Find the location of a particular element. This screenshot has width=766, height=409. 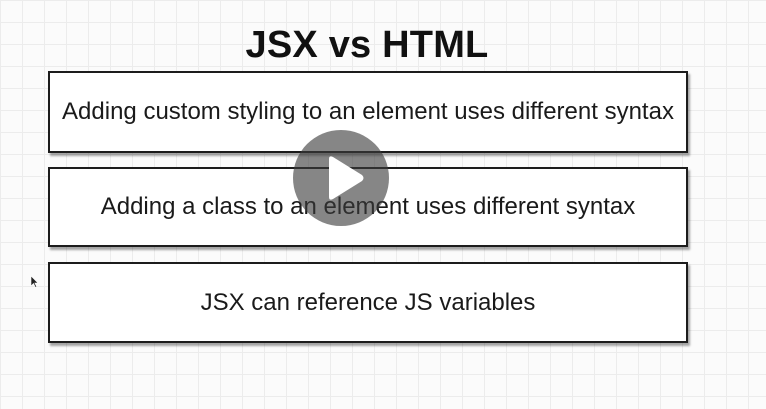

slide-title: JSX vs HTML is located at coordinates (367, 45).